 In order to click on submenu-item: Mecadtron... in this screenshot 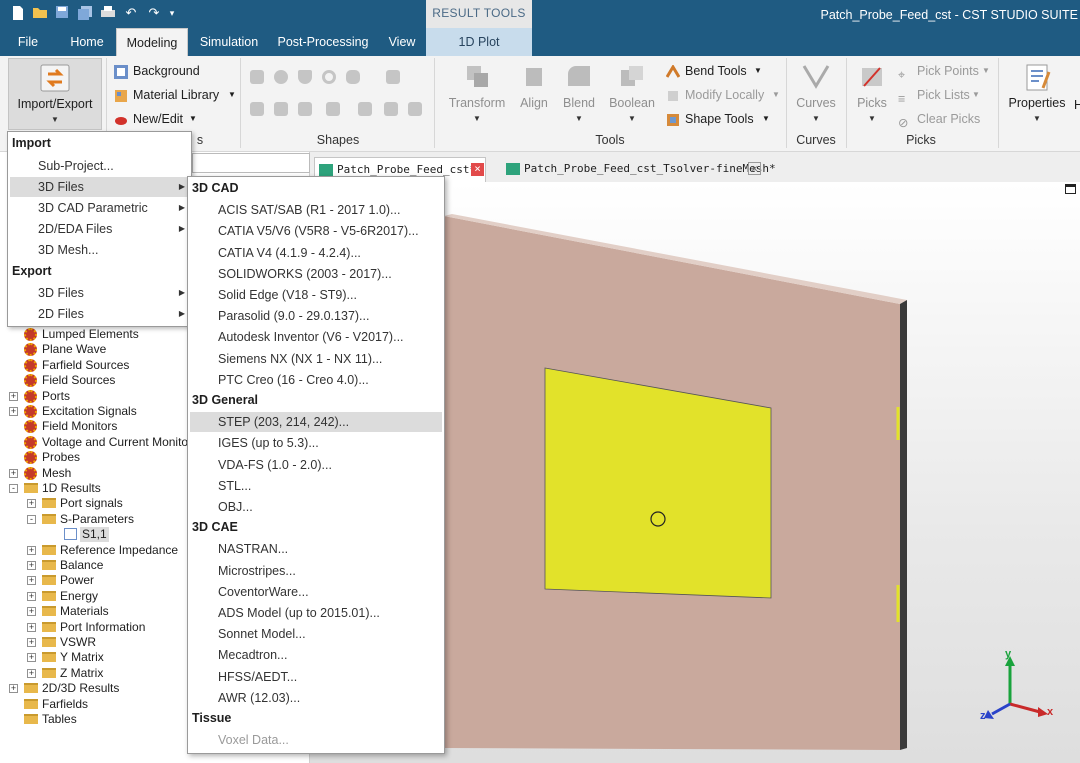, I will do `click(316, 655)`.